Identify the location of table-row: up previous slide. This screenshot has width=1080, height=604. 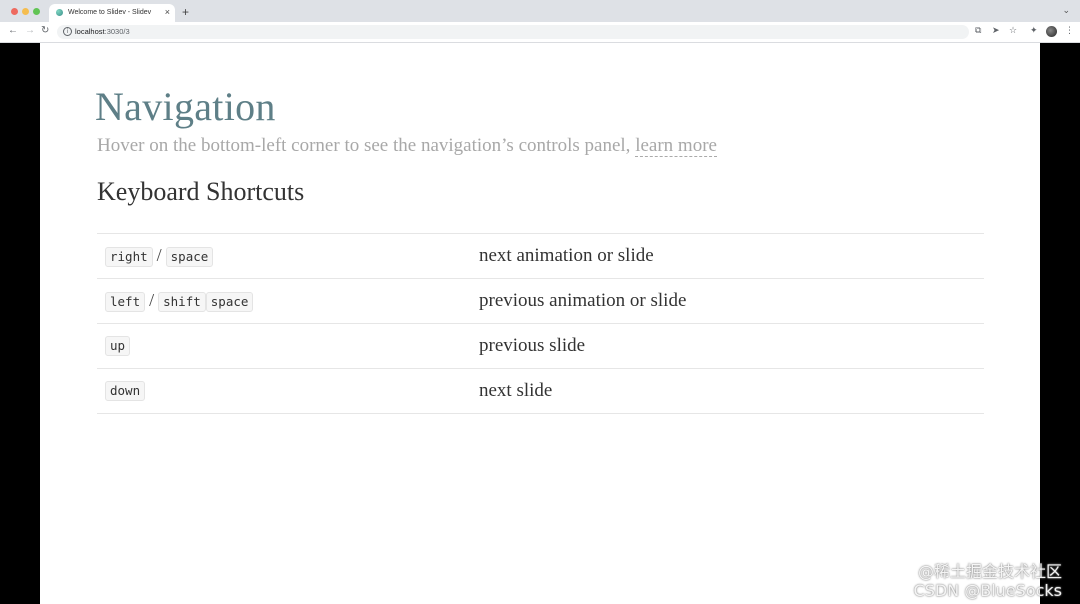
(540, 346).